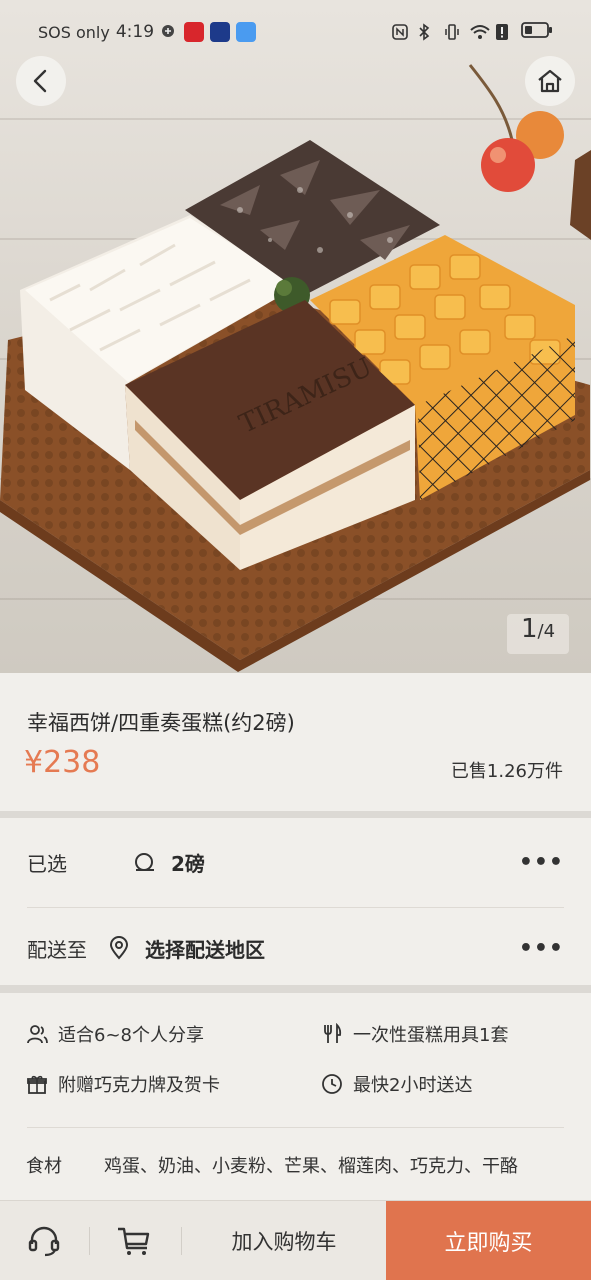 The width and height of the screenshot is (591, 1280). I want to click on carrier-text: SOS only, so click(74, 32).